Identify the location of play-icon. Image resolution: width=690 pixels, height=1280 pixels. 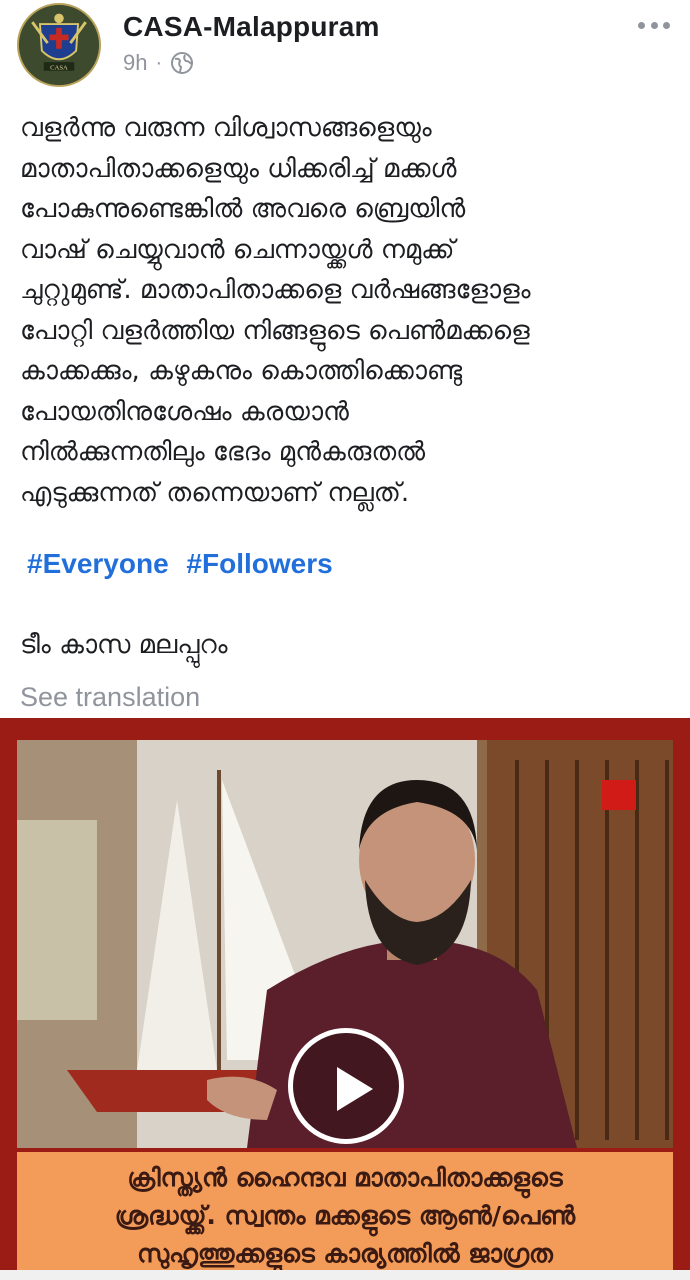
(346, 1086).